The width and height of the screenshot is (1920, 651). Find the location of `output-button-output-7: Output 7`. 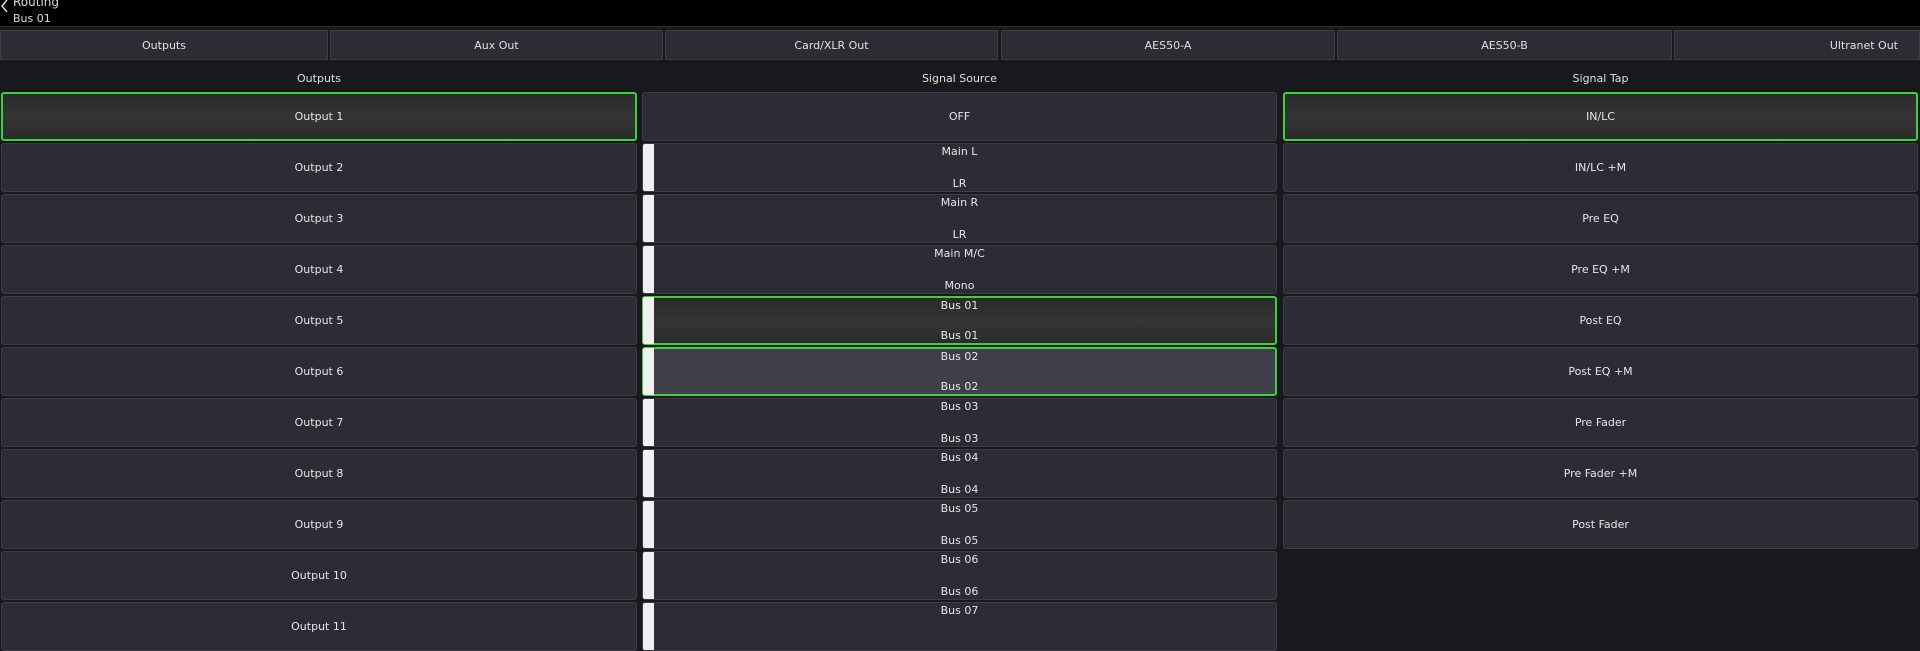

output-button-output-7: Output 7 is located at coordinates (319, 422).